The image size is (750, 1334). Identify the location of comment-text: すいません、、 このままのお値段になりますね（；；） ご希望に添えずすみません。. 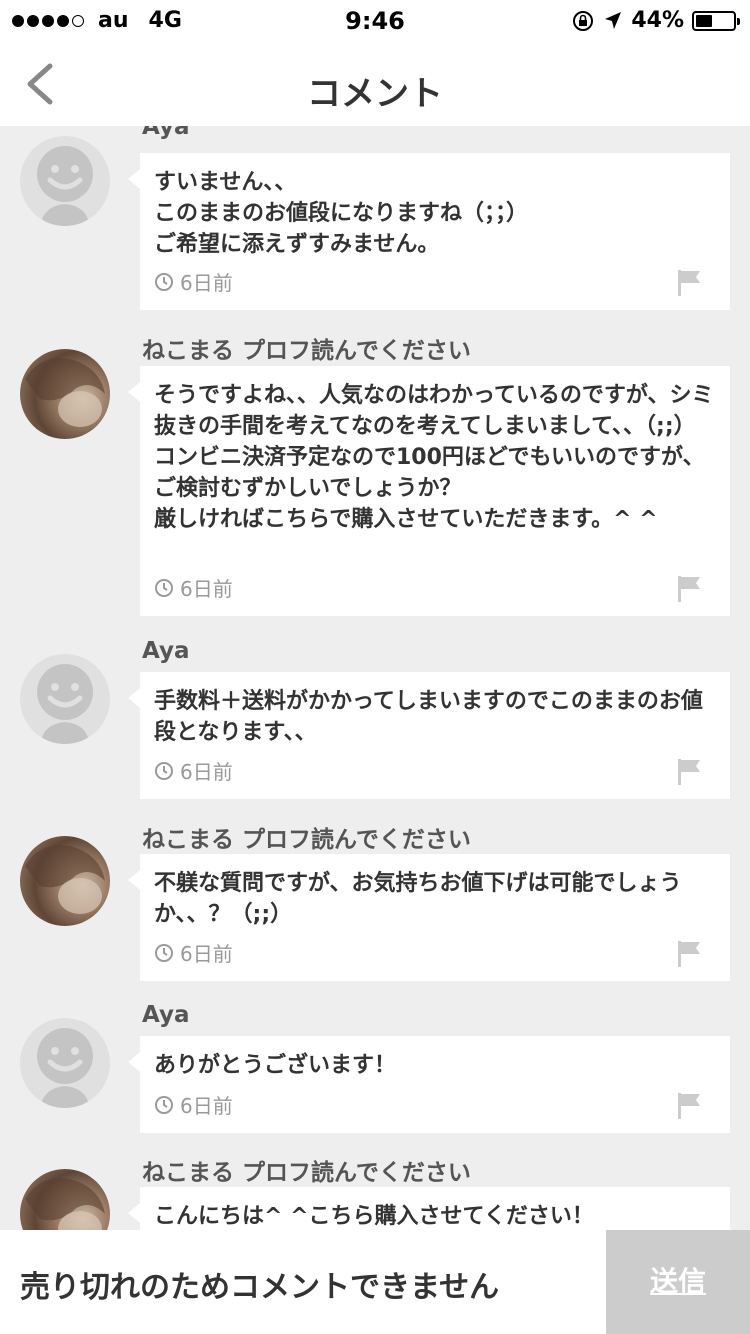
(341, 213).